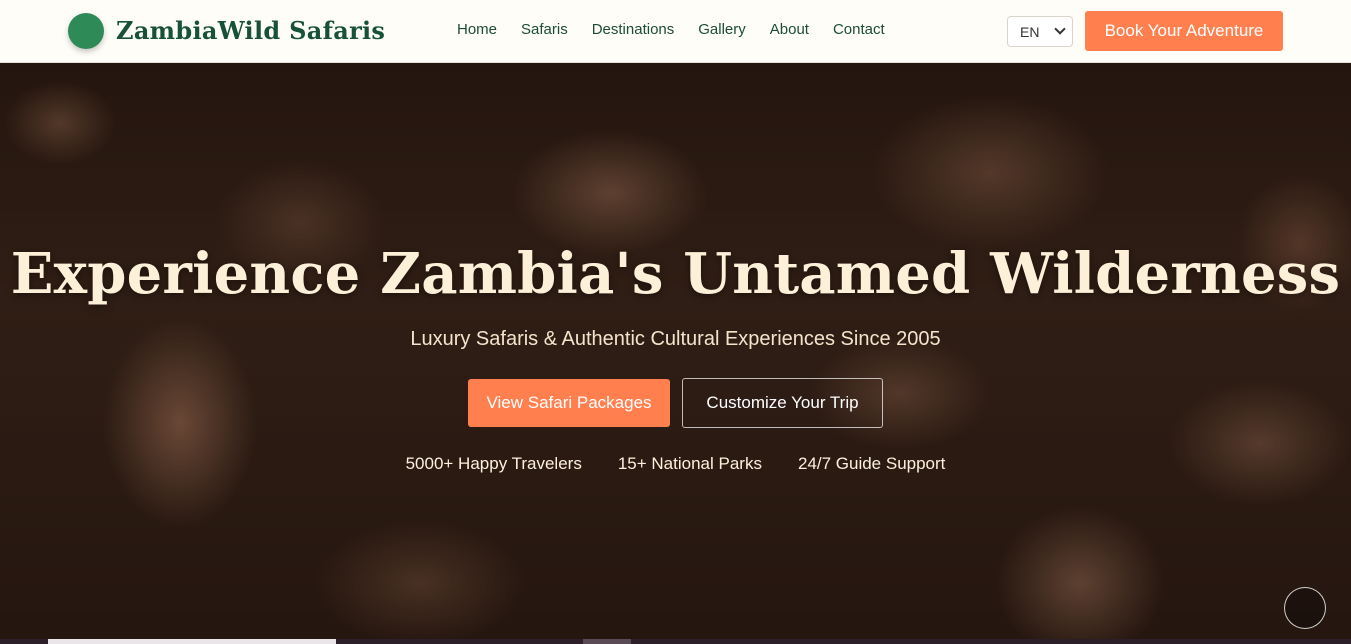  Describe the element at coordinates (86, 31) in the screenshot. I see `logo-icon` at that location.